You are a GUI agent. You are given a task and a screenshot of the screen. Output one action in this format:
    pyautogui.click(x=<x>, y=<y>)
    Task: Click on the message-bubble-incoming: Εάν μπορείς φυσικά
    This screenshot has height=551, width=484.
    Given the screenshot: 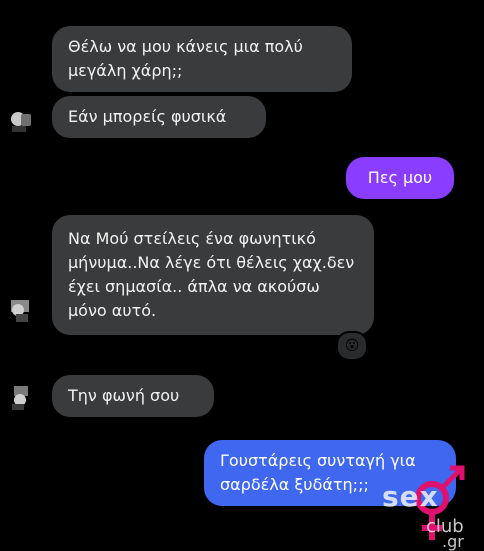 What is the action you would take?
    pyautogui.click(x=159, y=117)
    